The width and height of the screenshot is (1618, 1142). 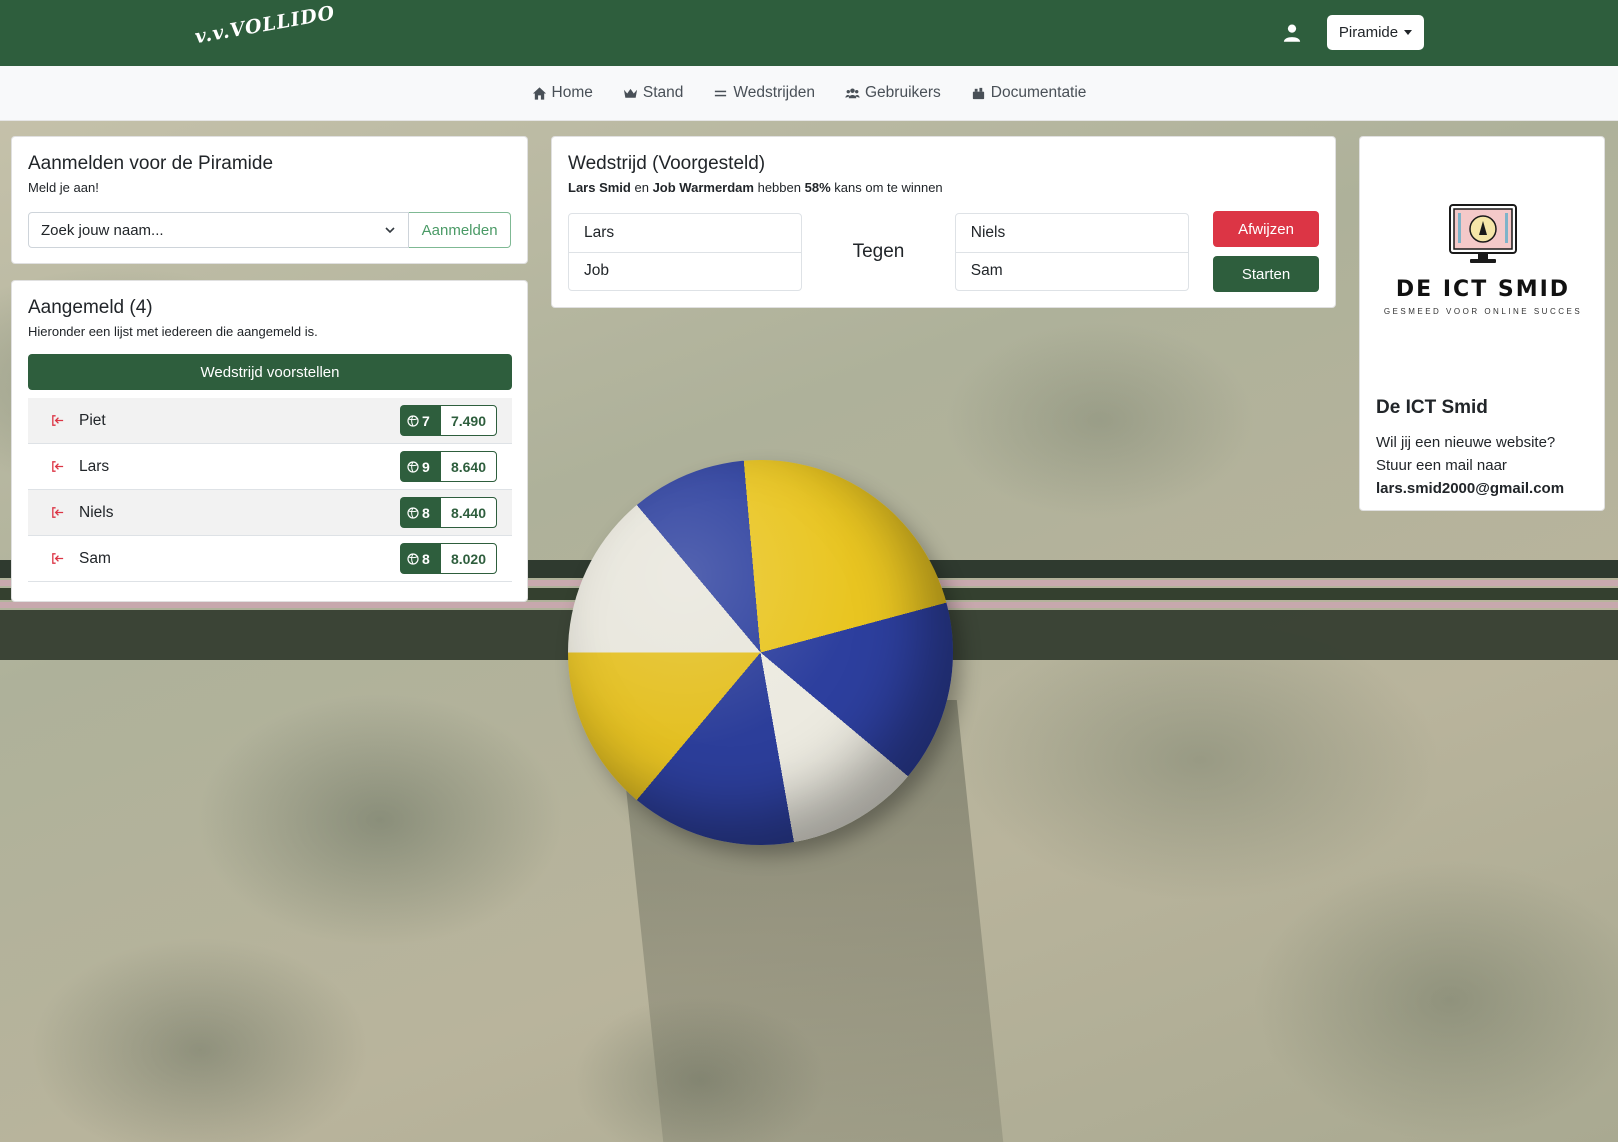 I want to click on crown-icon, so click(x=630, y=93).